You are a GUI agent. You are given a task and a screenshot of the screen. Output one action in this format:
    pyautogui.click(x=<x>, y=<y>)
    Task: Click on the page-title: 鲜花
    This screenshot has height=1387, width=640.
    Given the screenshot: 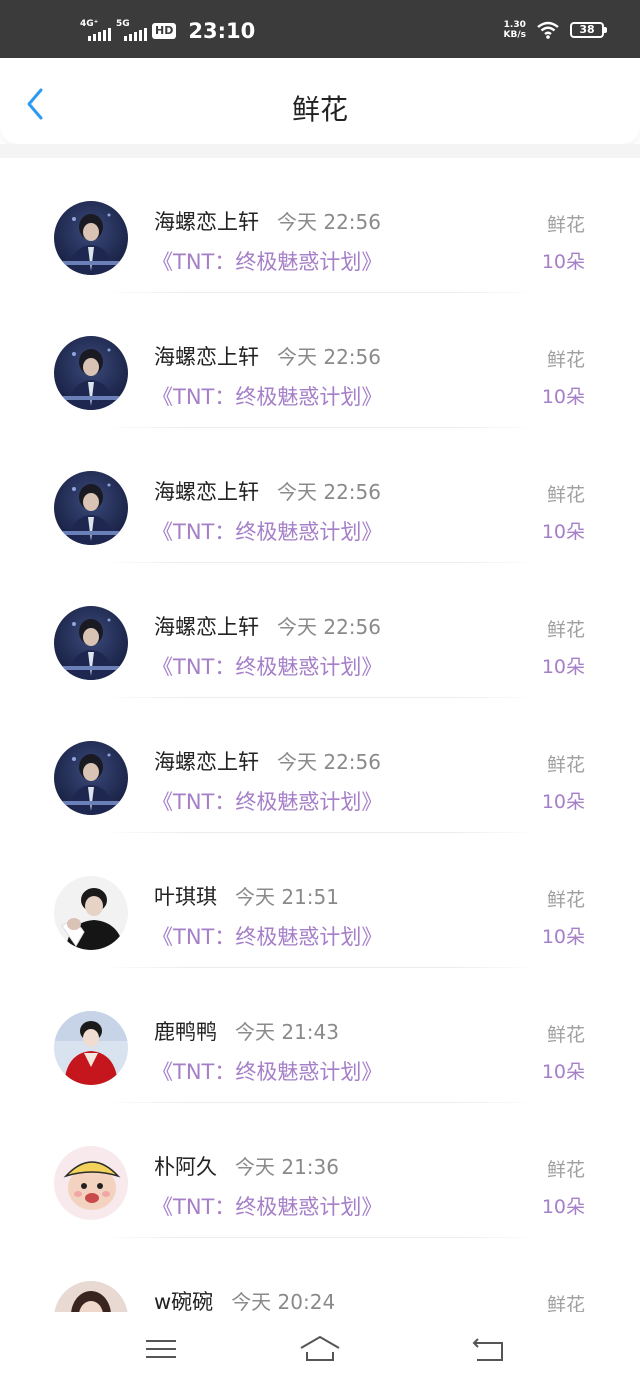 What is the action you would take?
    pyautogui.click(x=319, y=109)
    